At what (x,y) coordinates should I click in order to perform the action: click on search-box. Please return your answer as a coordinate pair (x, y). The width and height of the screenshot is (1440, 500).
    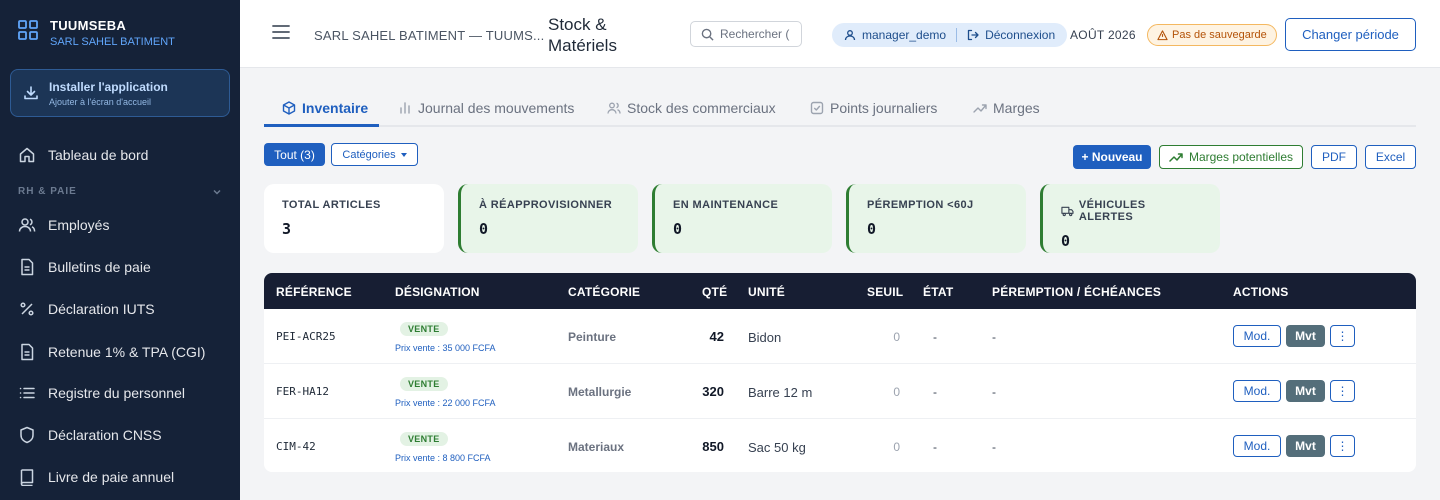
    Looking at the image, I should click on (746, 34).